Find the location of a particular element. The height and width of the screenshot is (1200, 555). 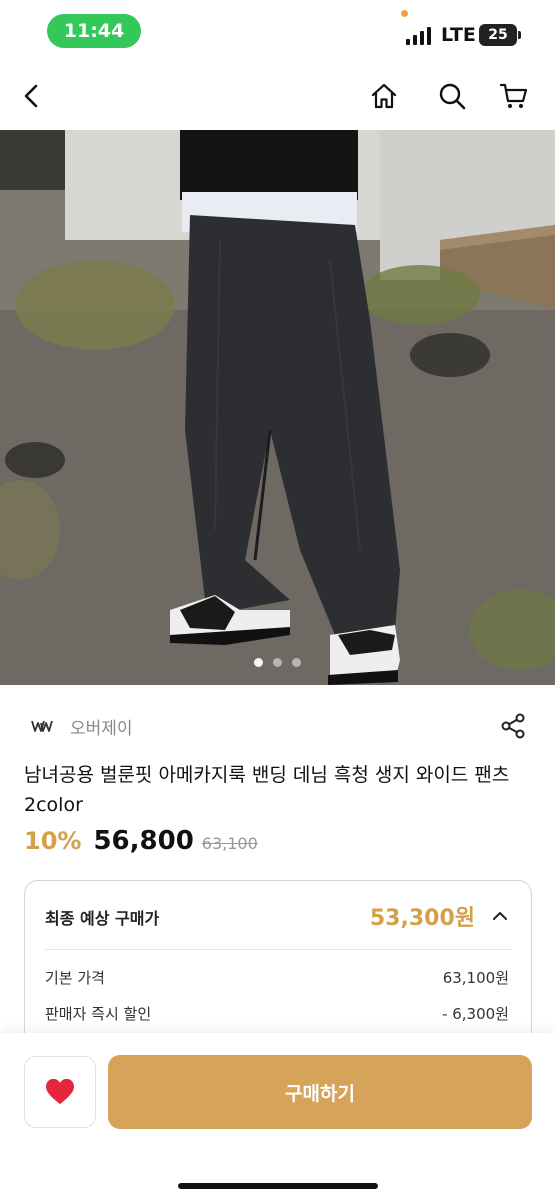

final-price-title: 최종 예상 구매가 is located at coordinates (102, 918).